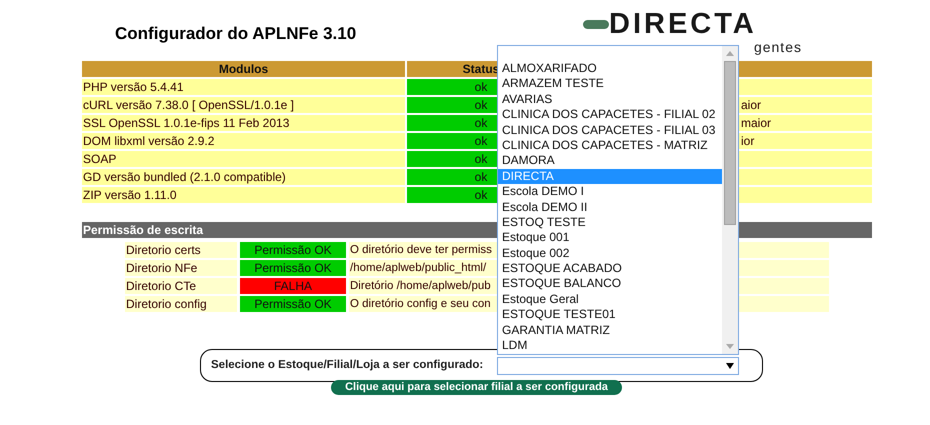 Image resolution: width=930 pixels, height=425 pixels. What do you see at coordinates (243, 177) in the screenshot?
I see `table-cell: GD versão bundled (2.1.0 compatible)` at bounding box center [243, 177].